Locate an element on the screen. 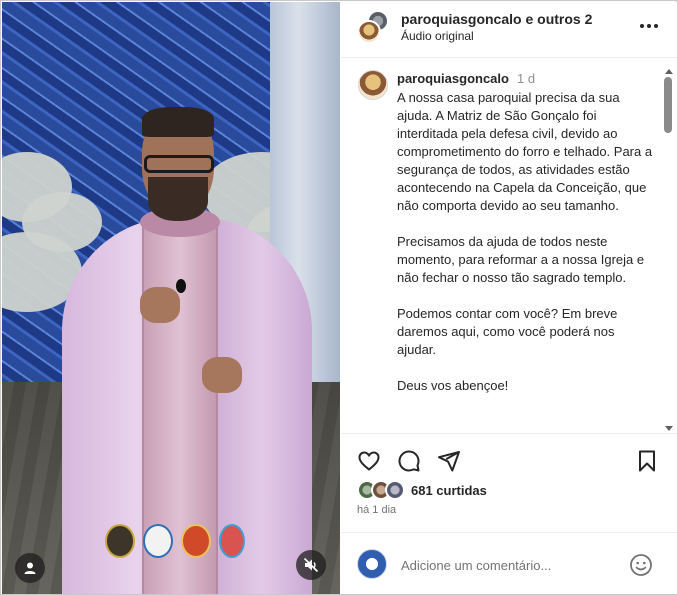 Image resolution: width=677 pixels, height=595 pixels. speaker-muted-icon is located at coordinates (311, 565).